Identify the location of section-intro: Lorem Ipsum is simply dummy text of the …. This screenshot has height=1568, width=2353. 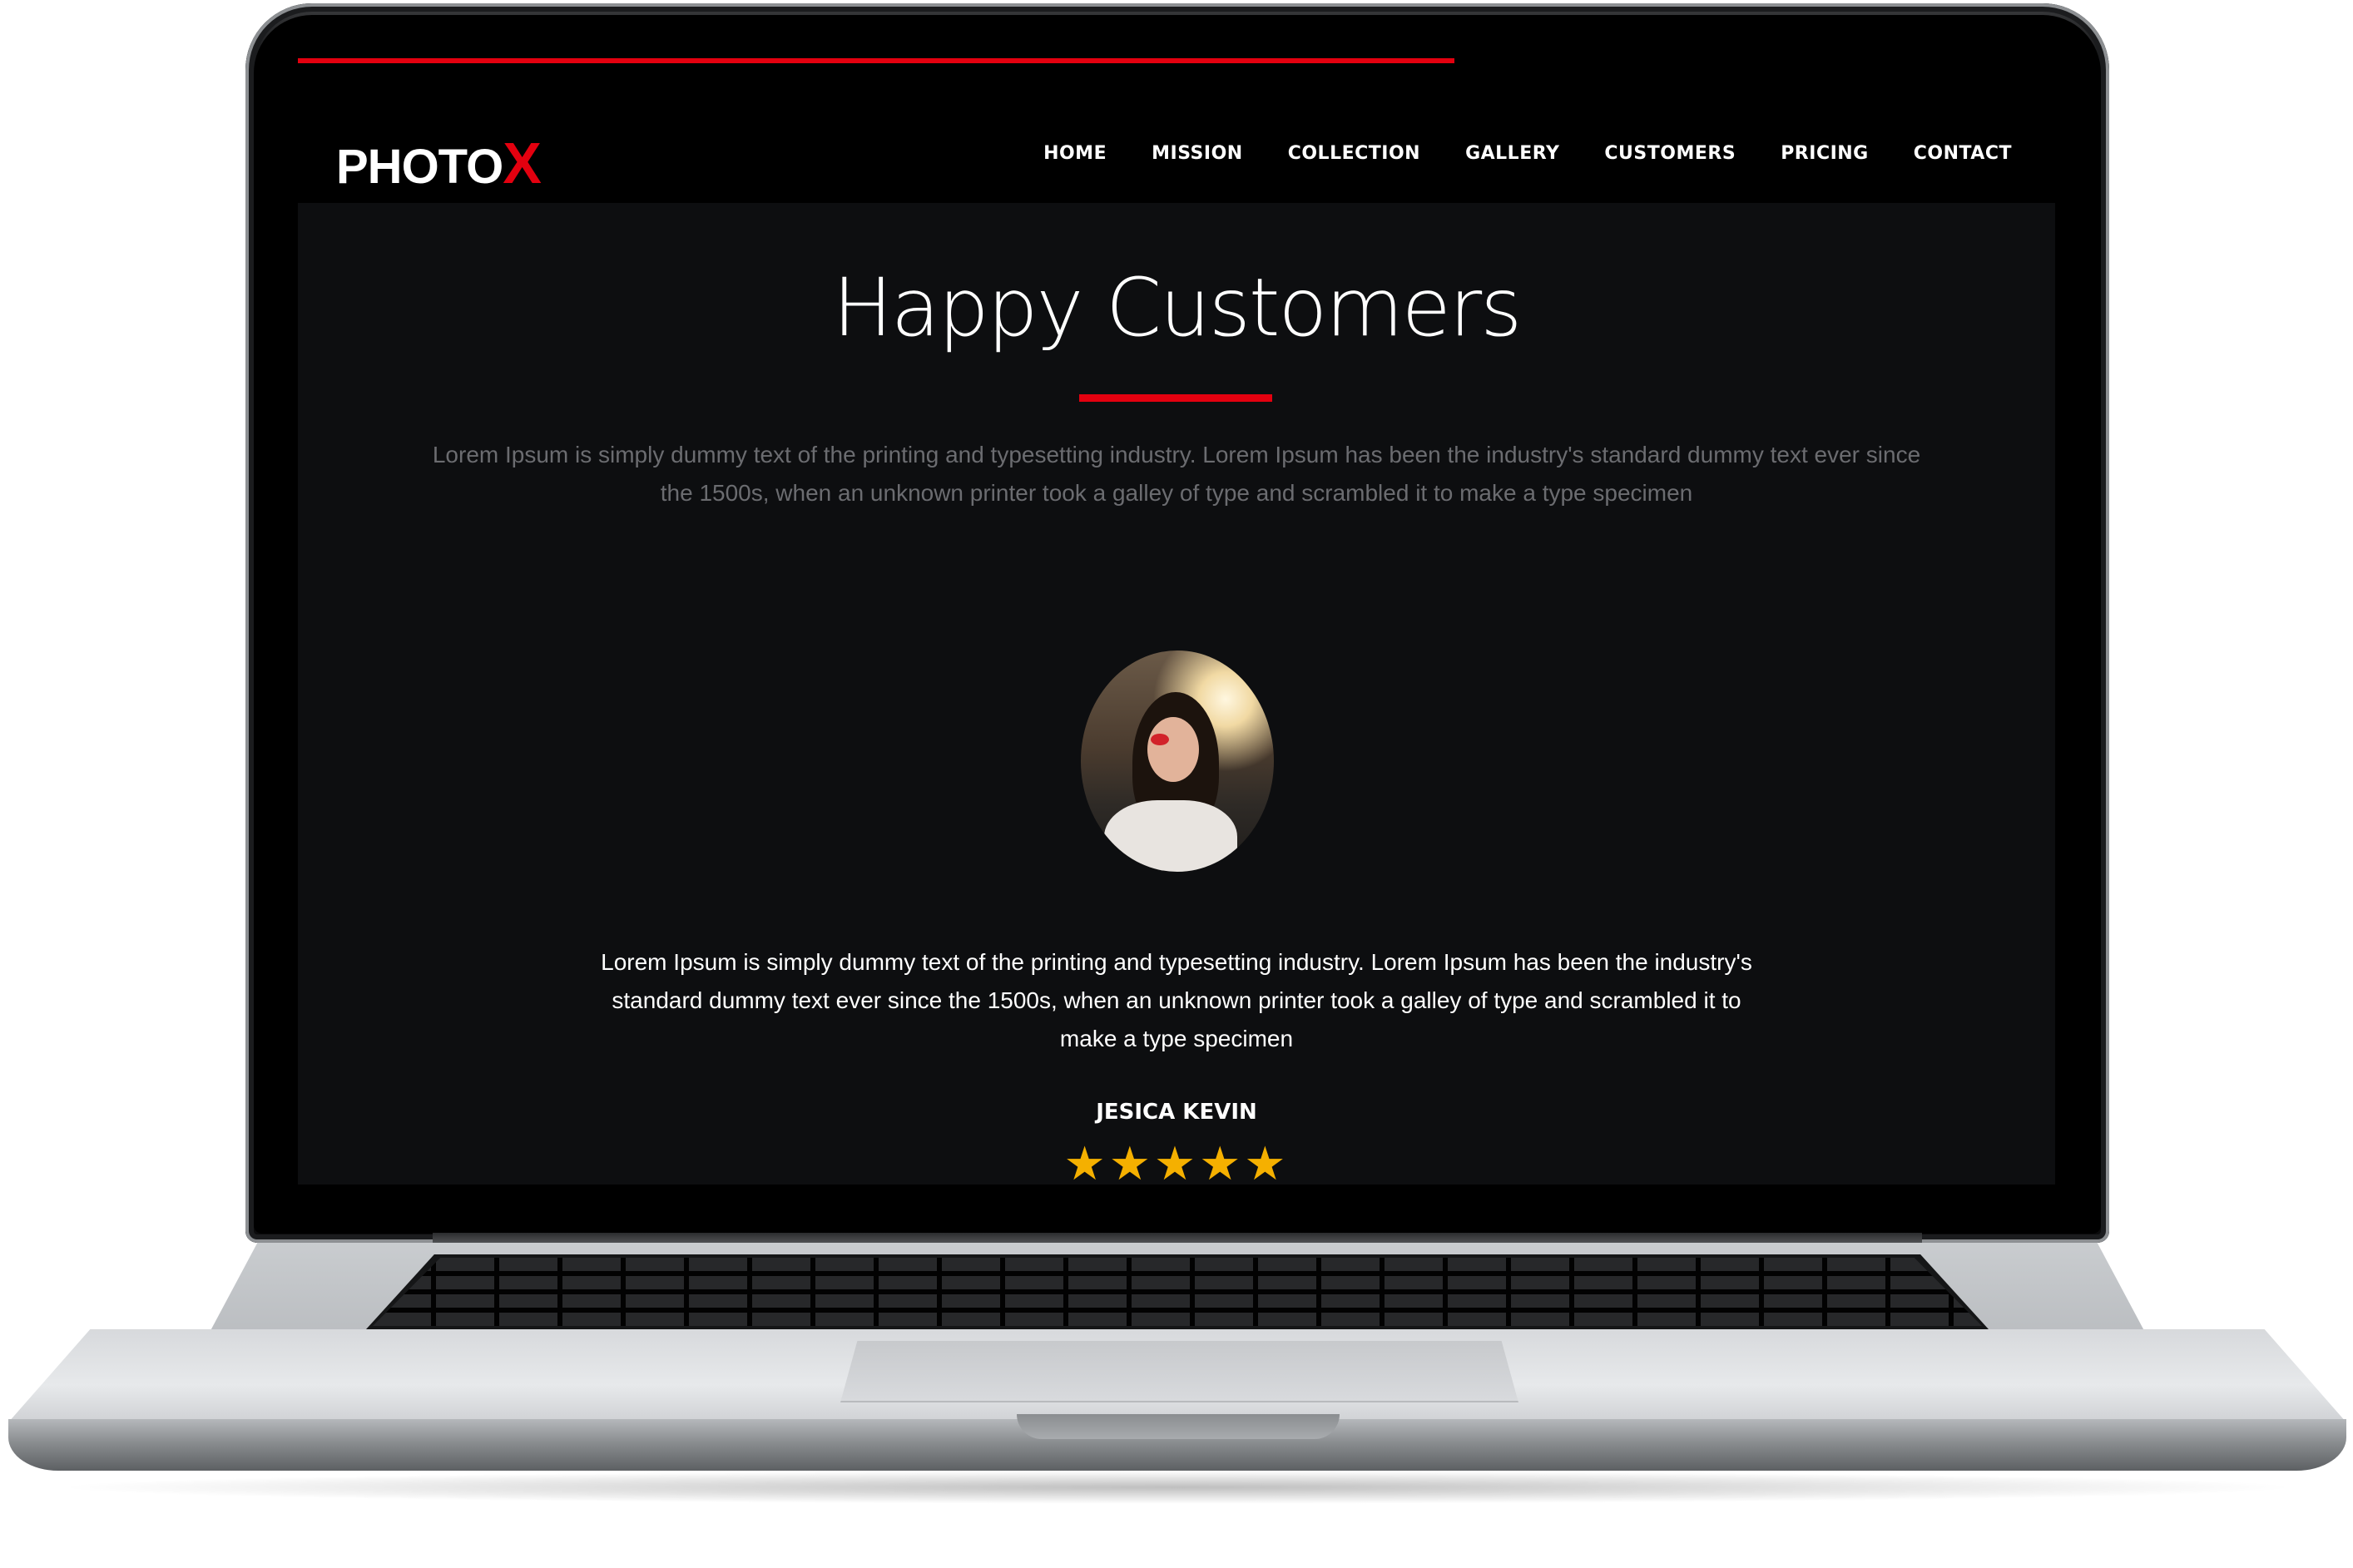
(1176, 474).